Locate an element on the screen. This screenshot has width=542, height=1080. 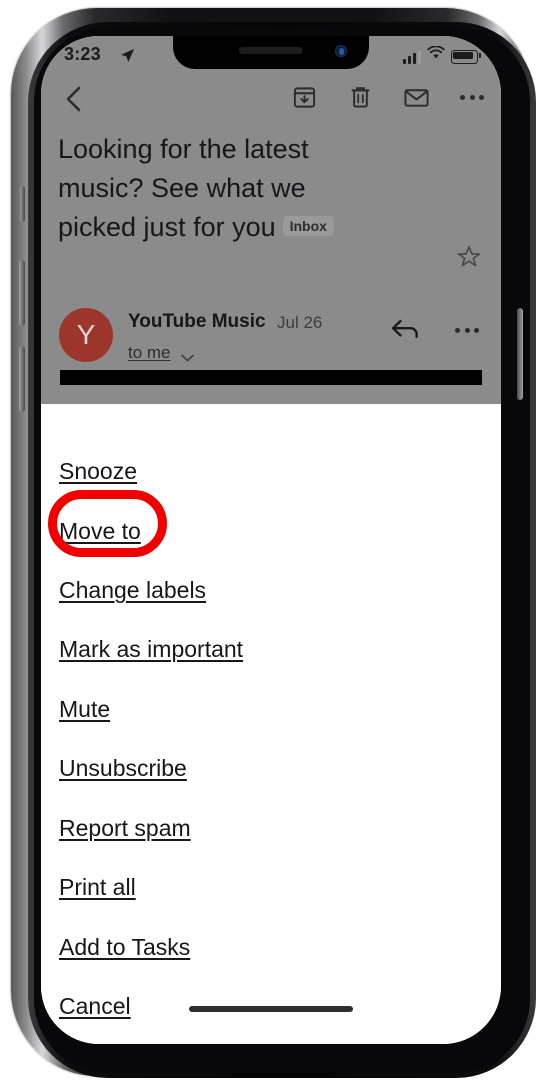
email-sender-row: Y YouTube Music Jul 26 to me is located at coordinates (271, 340).